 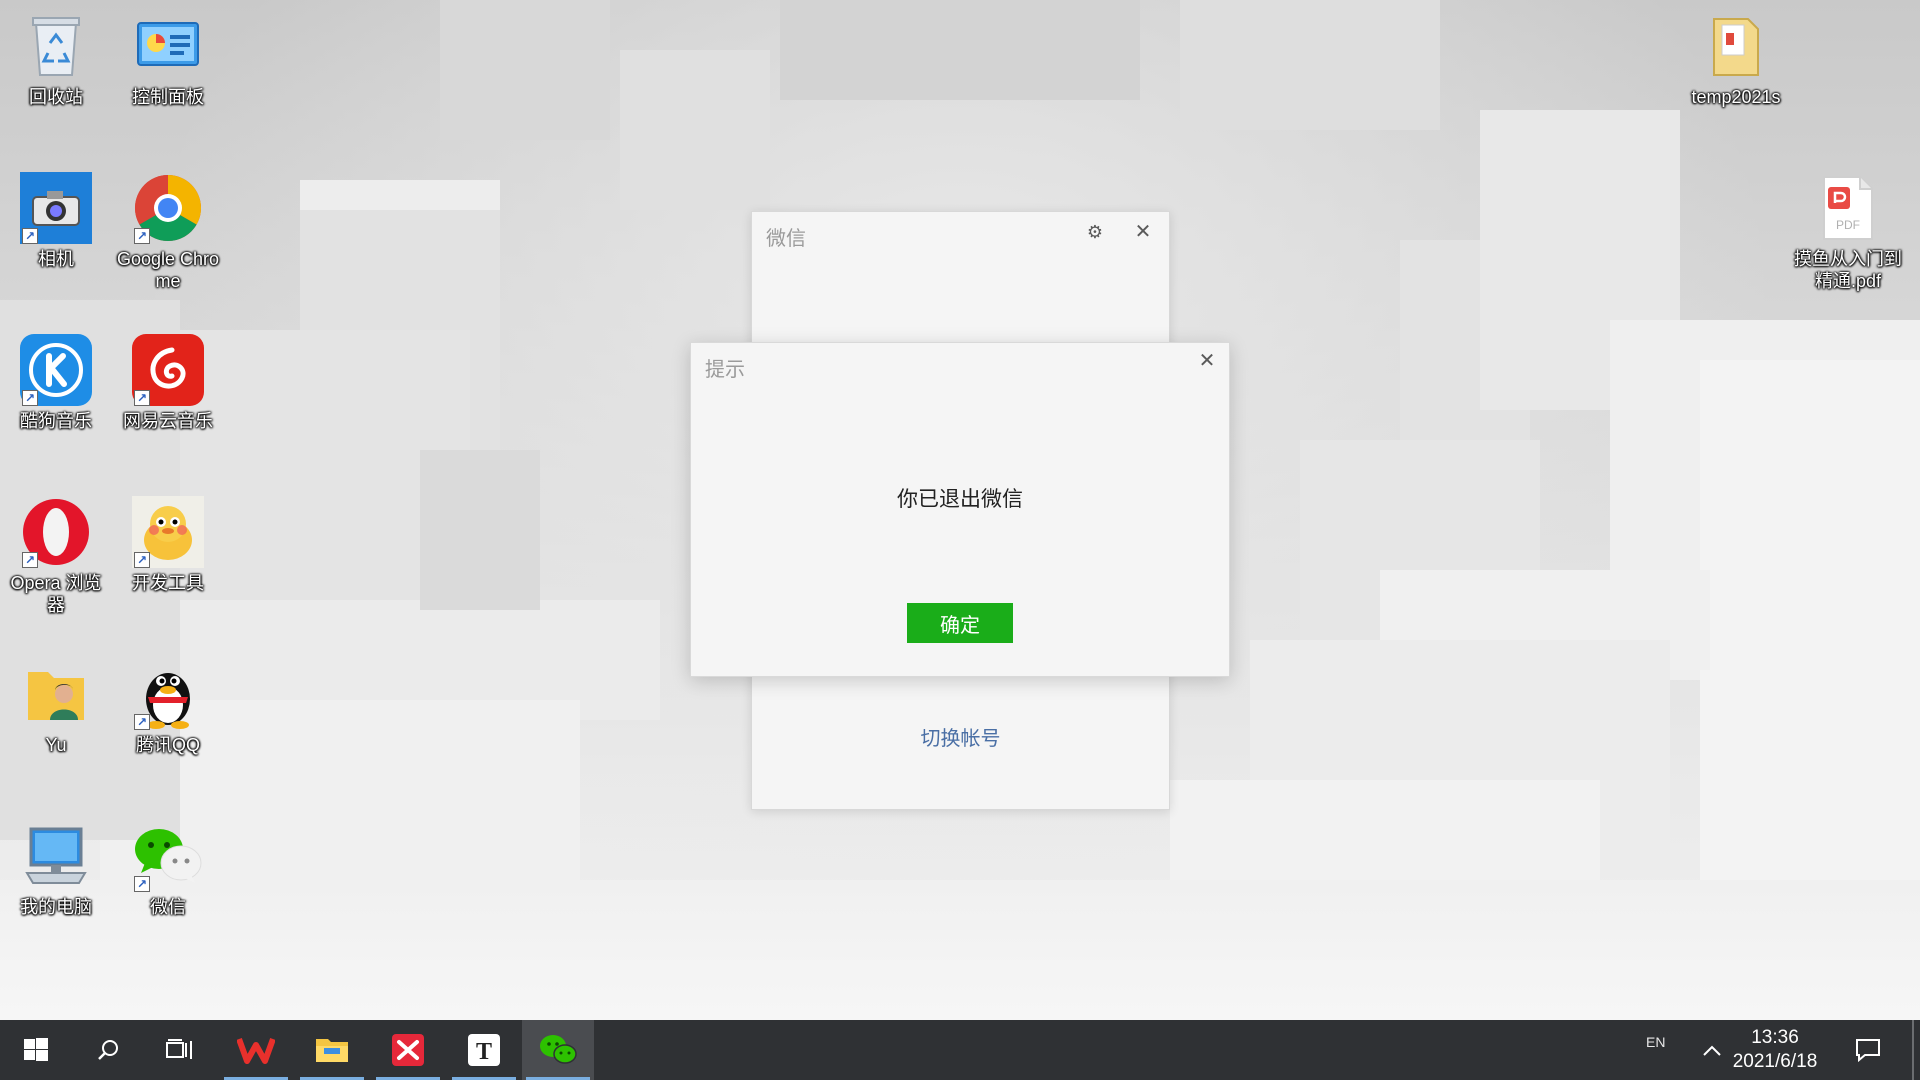 I want to click on taskbar-app-explorer, so click(x=332, y=1050).